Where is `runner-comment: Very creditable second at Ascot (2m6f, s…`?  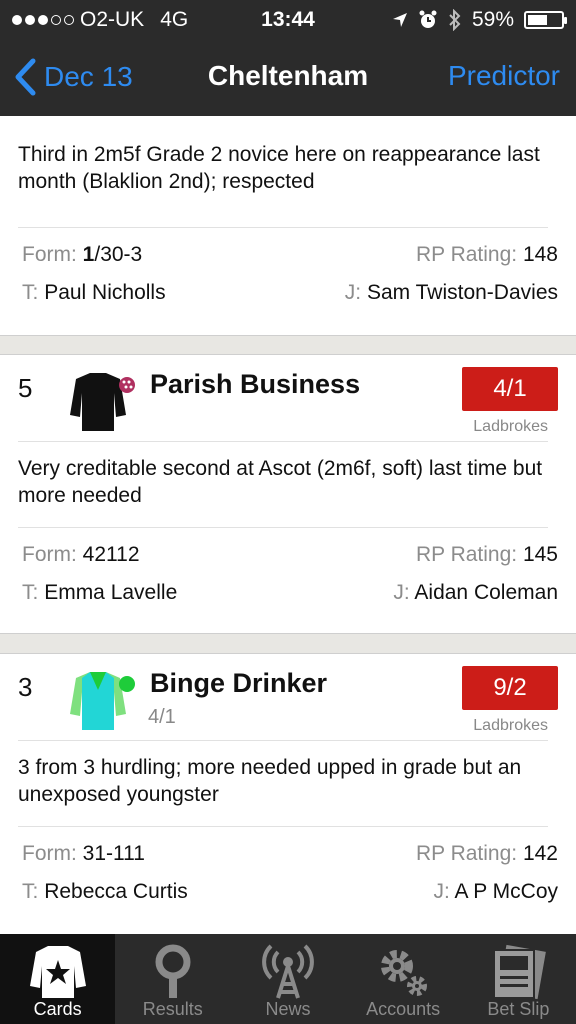 runner-comment: Very creditable second at Ascot (2m6f, s… is located at coordinates (280, 482).